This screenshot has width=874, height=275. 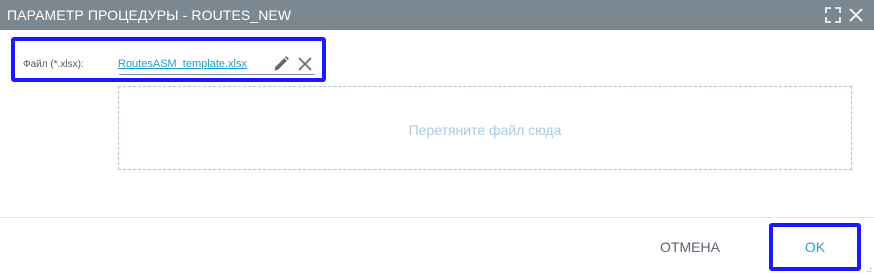 I want to click on maximize-icon, so click(x=833, y=15).